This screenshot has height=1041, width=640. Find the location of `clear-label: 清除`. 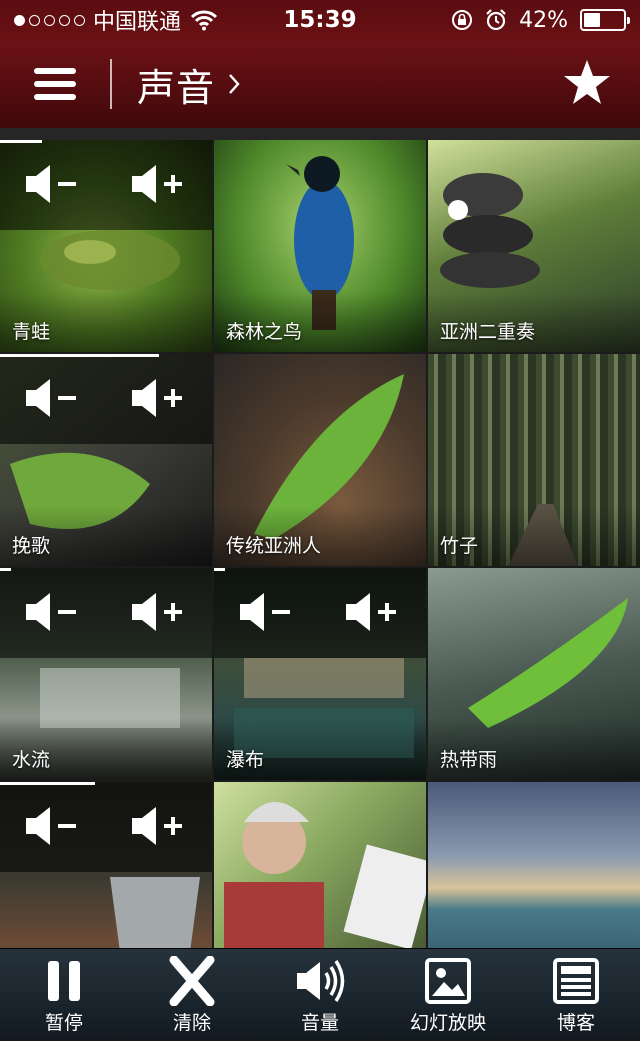

clear-label: 清除 is located at coordinates (191, 1022).